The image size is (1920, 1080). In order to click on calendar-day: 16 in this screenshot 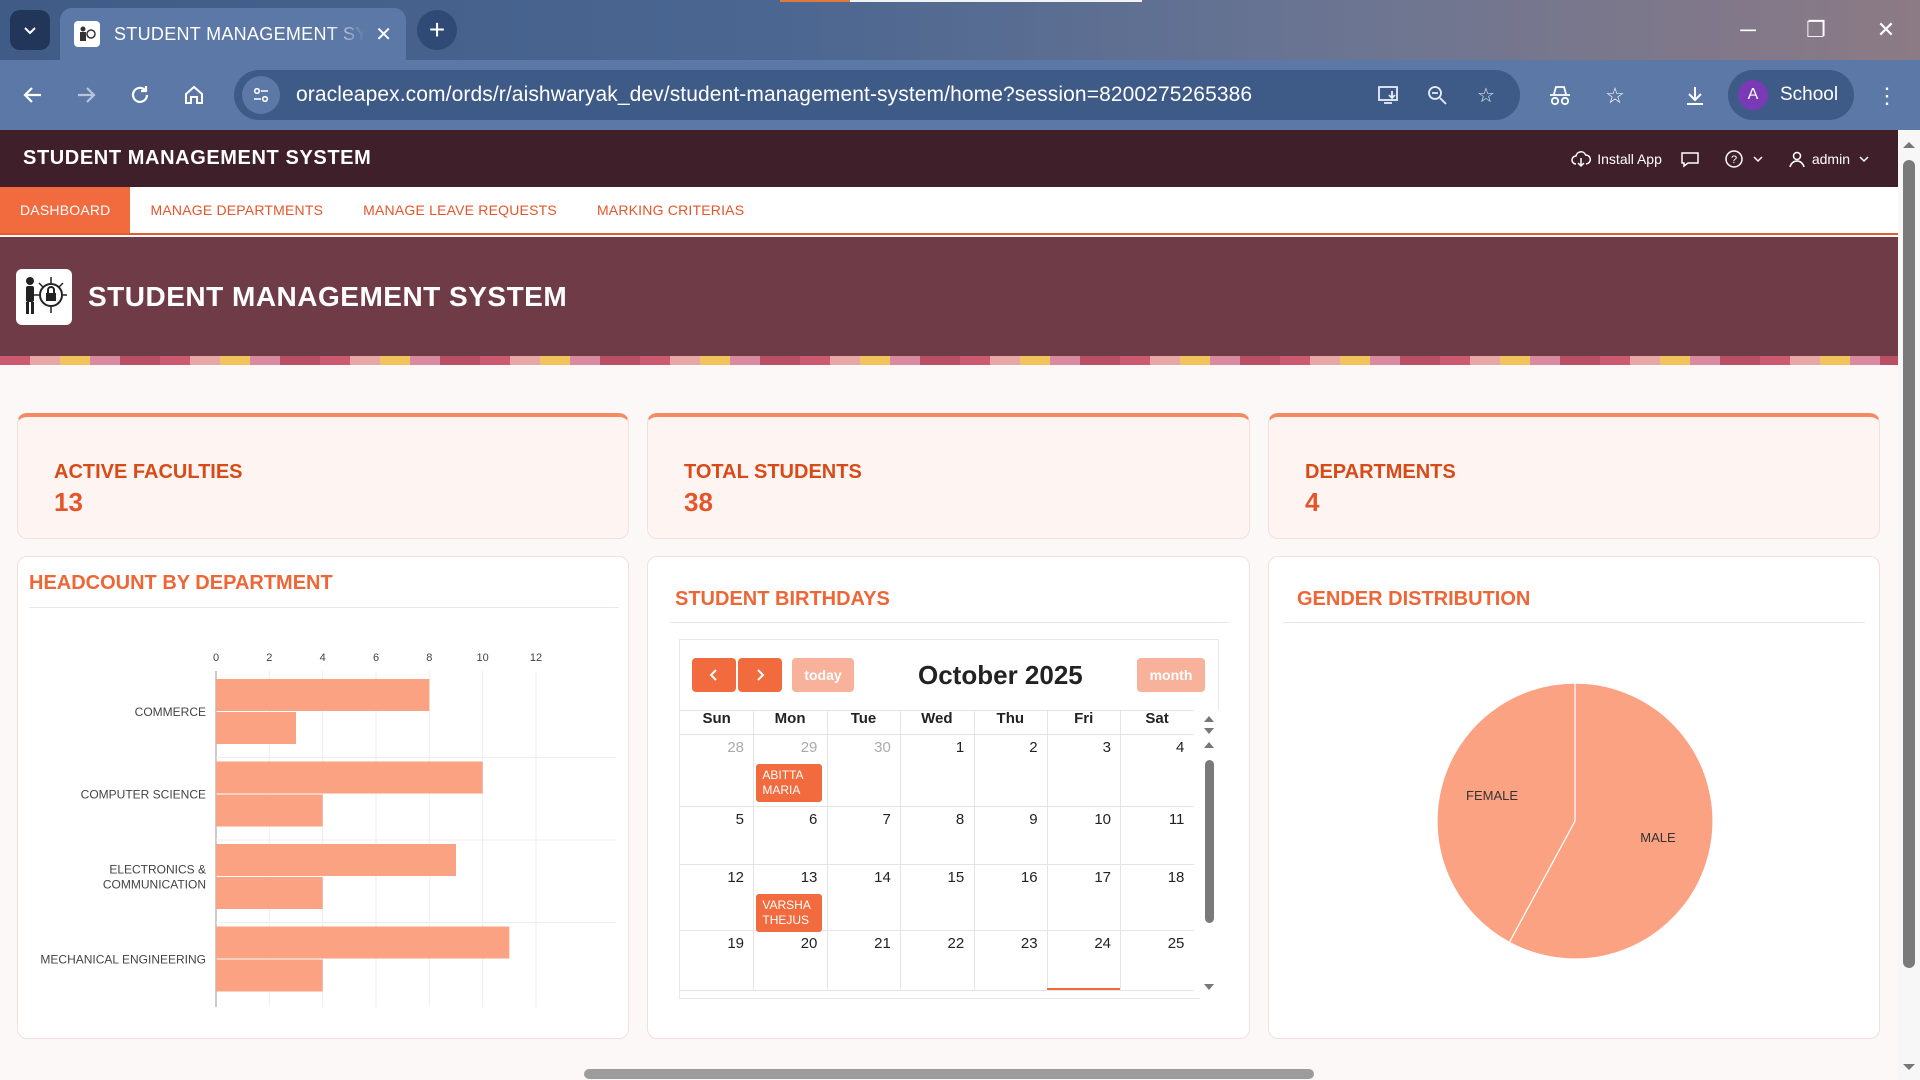, I will do `click(1008, 877)`.